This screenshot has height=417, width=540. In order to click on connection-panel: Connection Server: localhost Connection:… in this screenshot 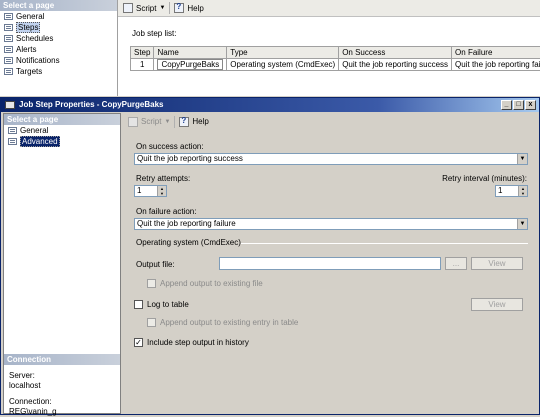, I will do `click(62, 385)`.